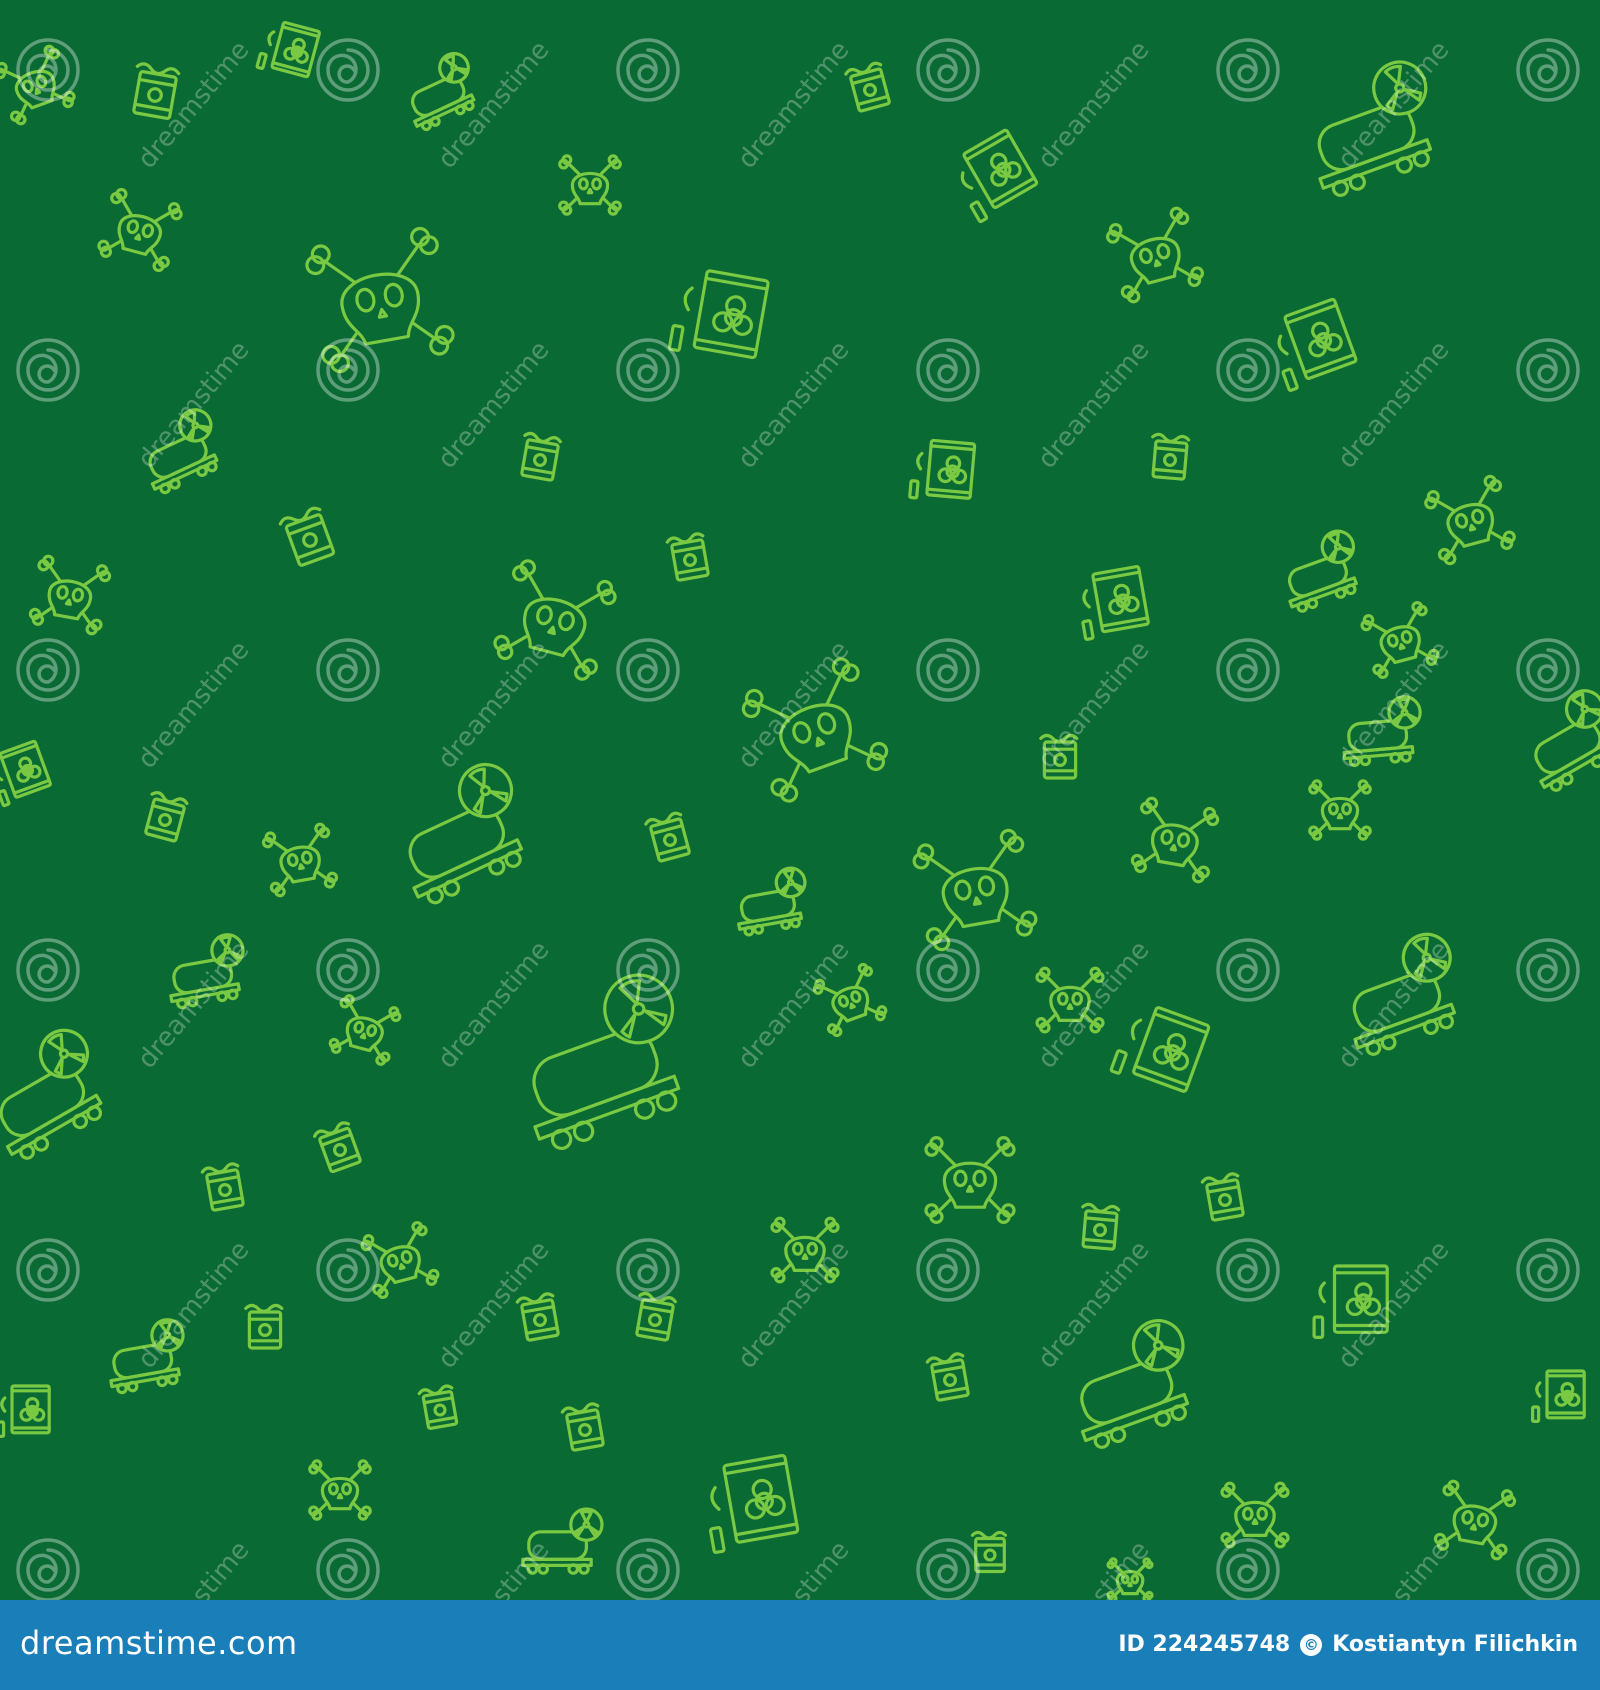 This screenshot has height=1690, width=1600. What do you see at coordinates (159, 1643) in the screenshot?
I see `site-logo: dreamstime.com` at bounding box center [159, 1643].